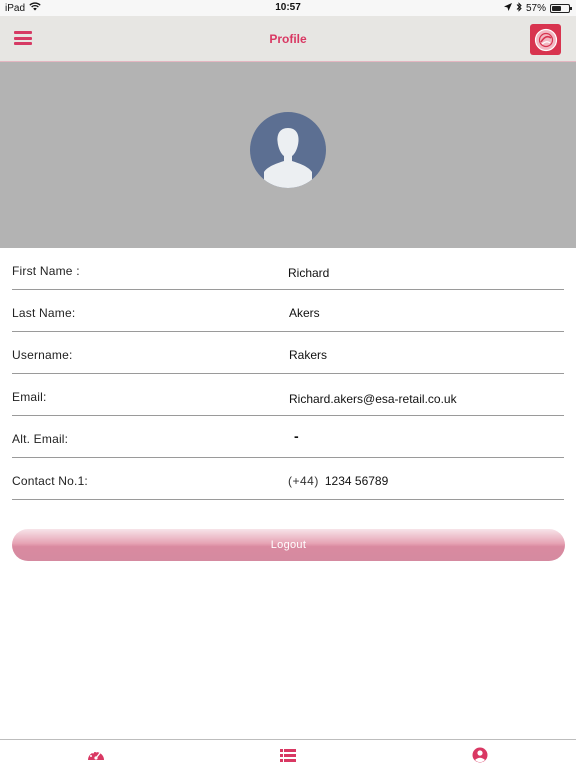 The height and width of the screenshot is (768, 576). I want to click on status-bar: iPad 10:57 57%, so click(288, 8).